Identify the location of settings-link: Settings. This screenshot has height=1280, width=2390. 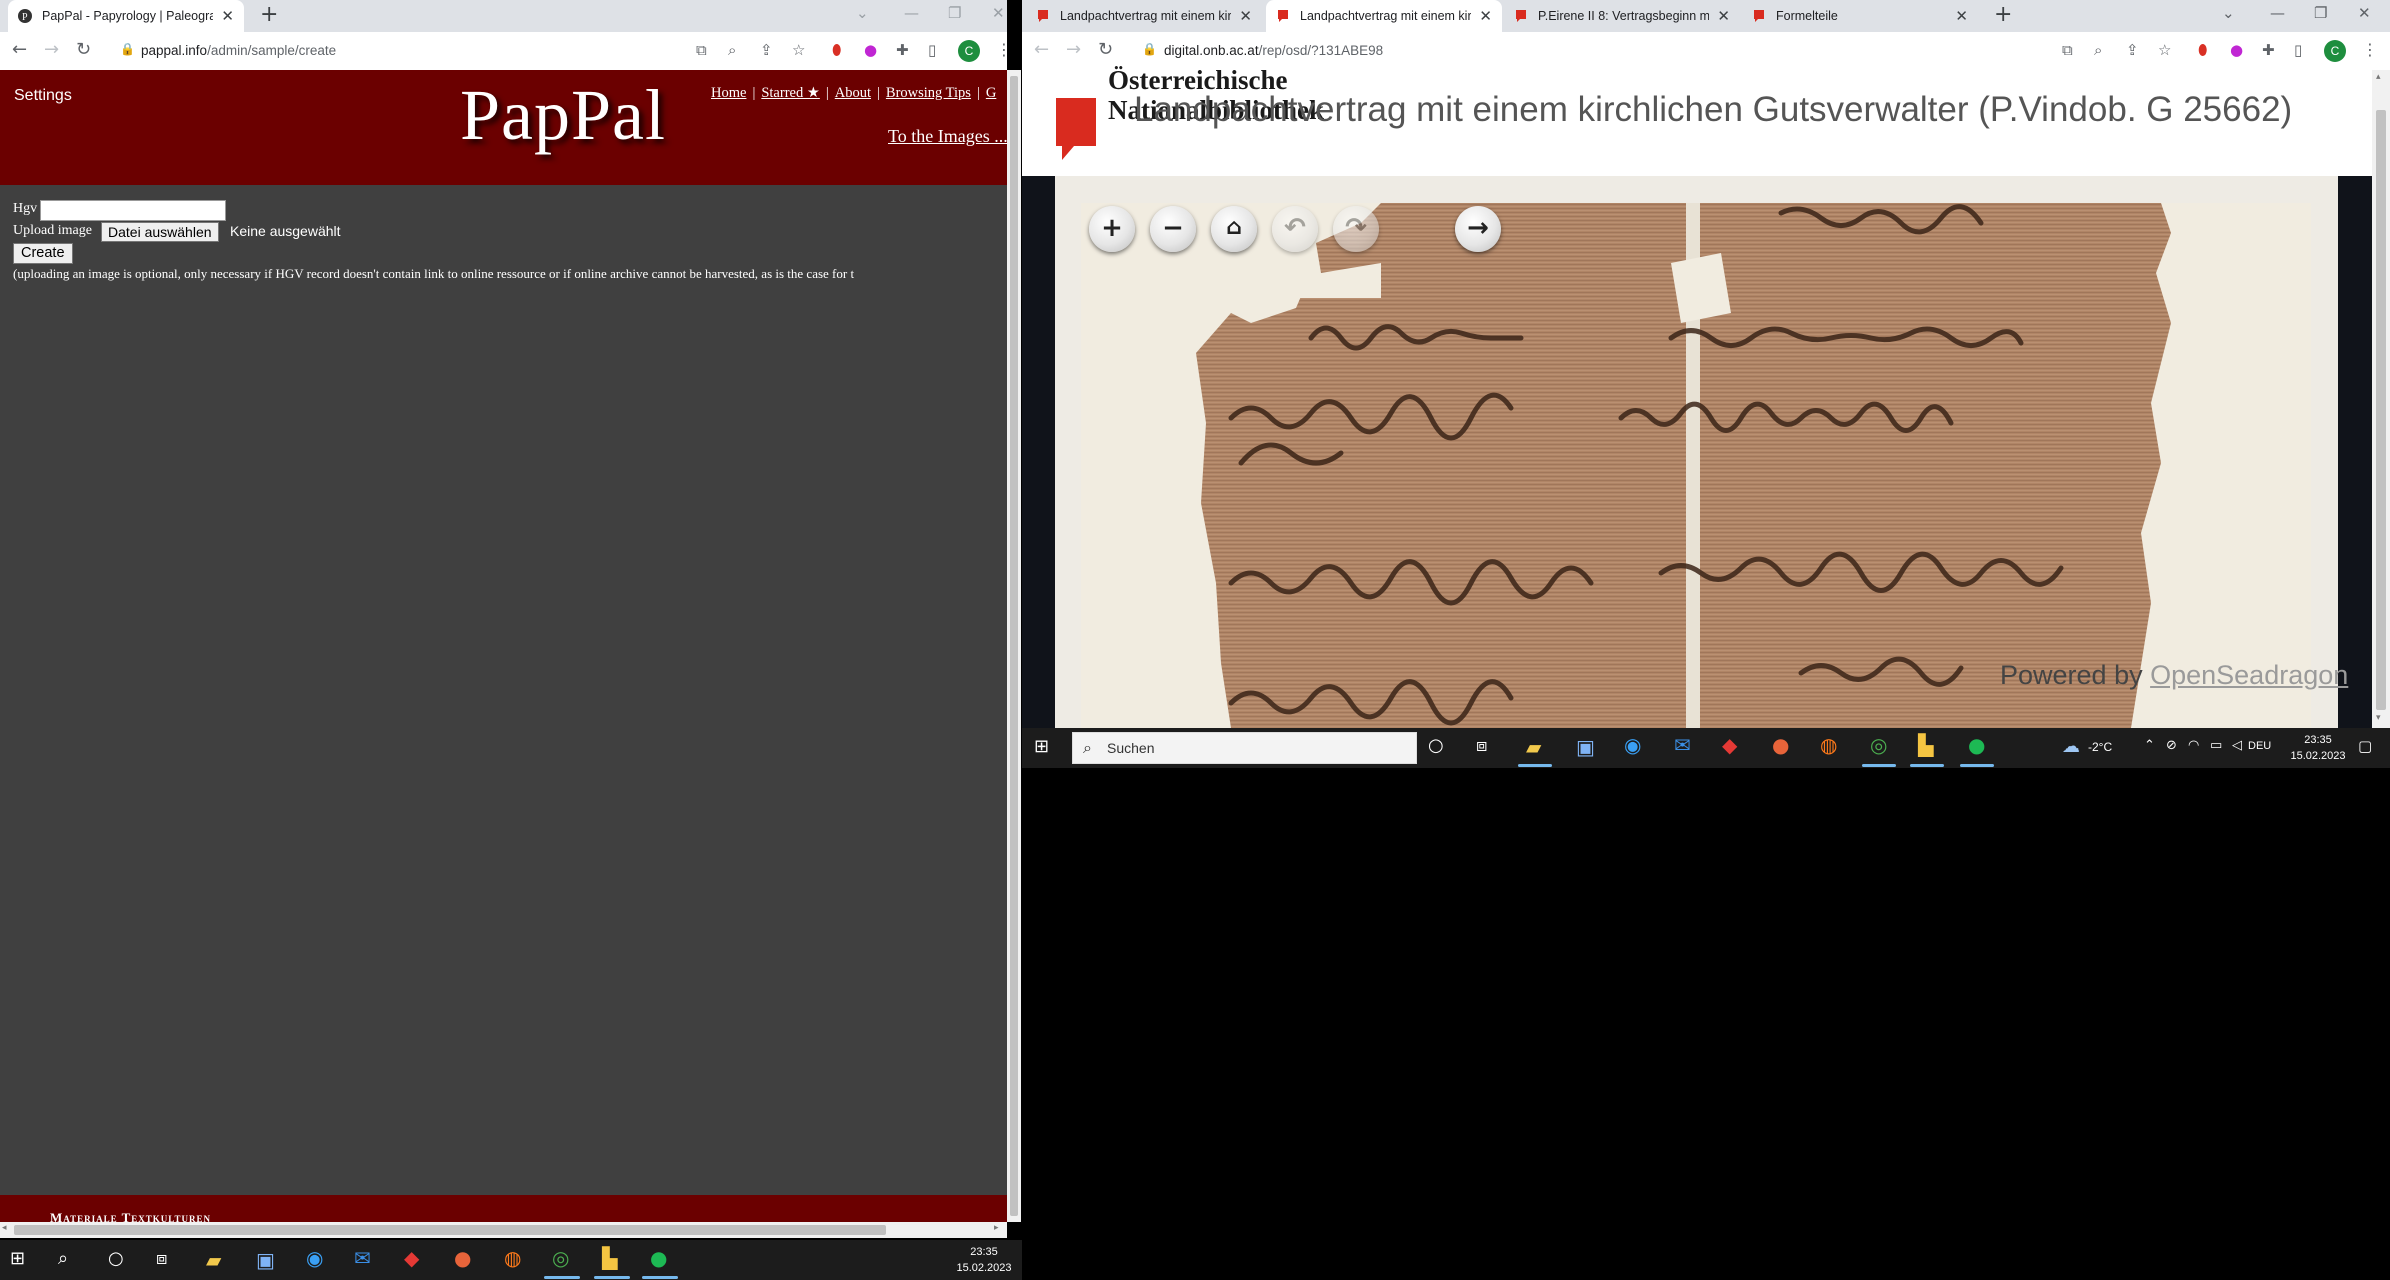
(43, 96).